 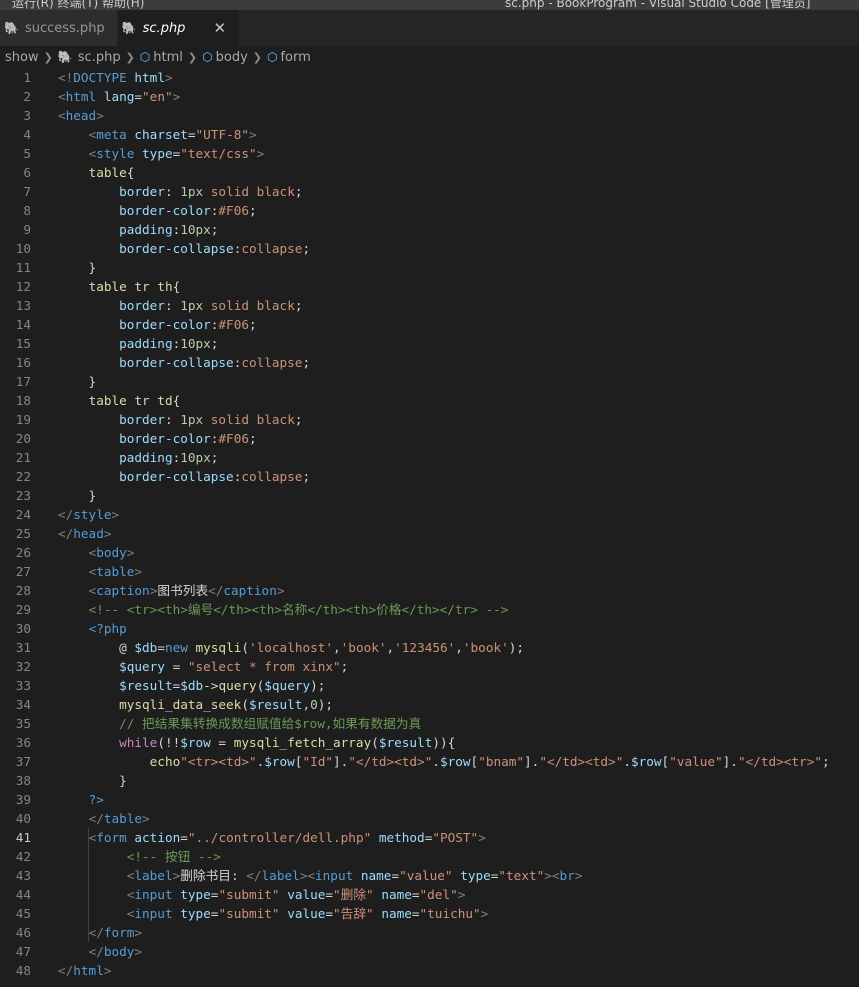 I want to click on line-number: 34, so click(x=23, y=704).